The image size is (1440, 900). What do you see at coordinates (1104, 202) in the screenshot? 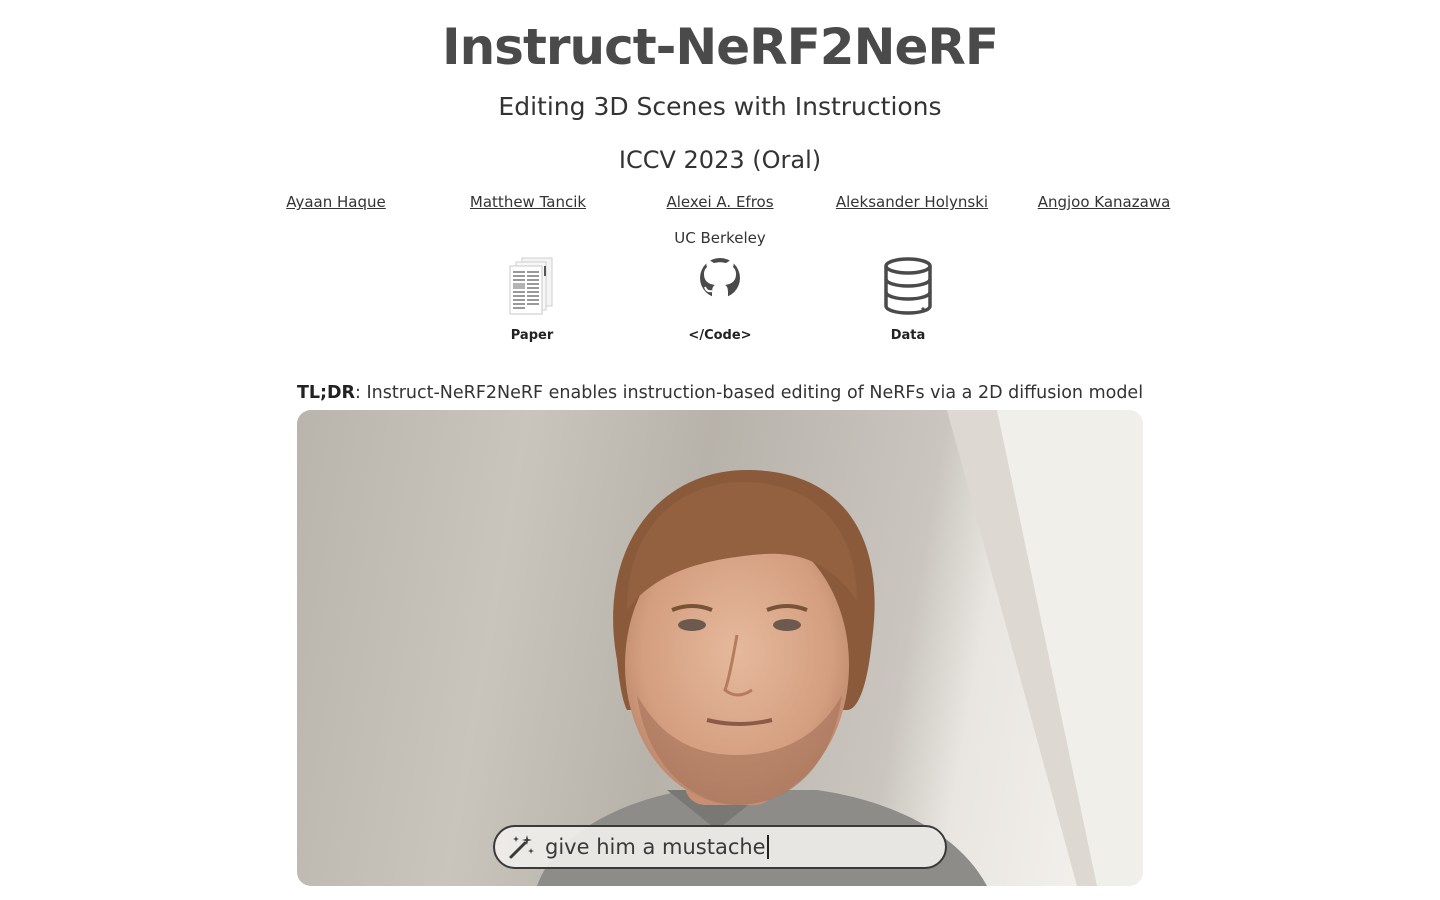
I see `author-link-angjoo-kanazawa: Angjoo Kanazawa` at bounding box center [1104, 202].